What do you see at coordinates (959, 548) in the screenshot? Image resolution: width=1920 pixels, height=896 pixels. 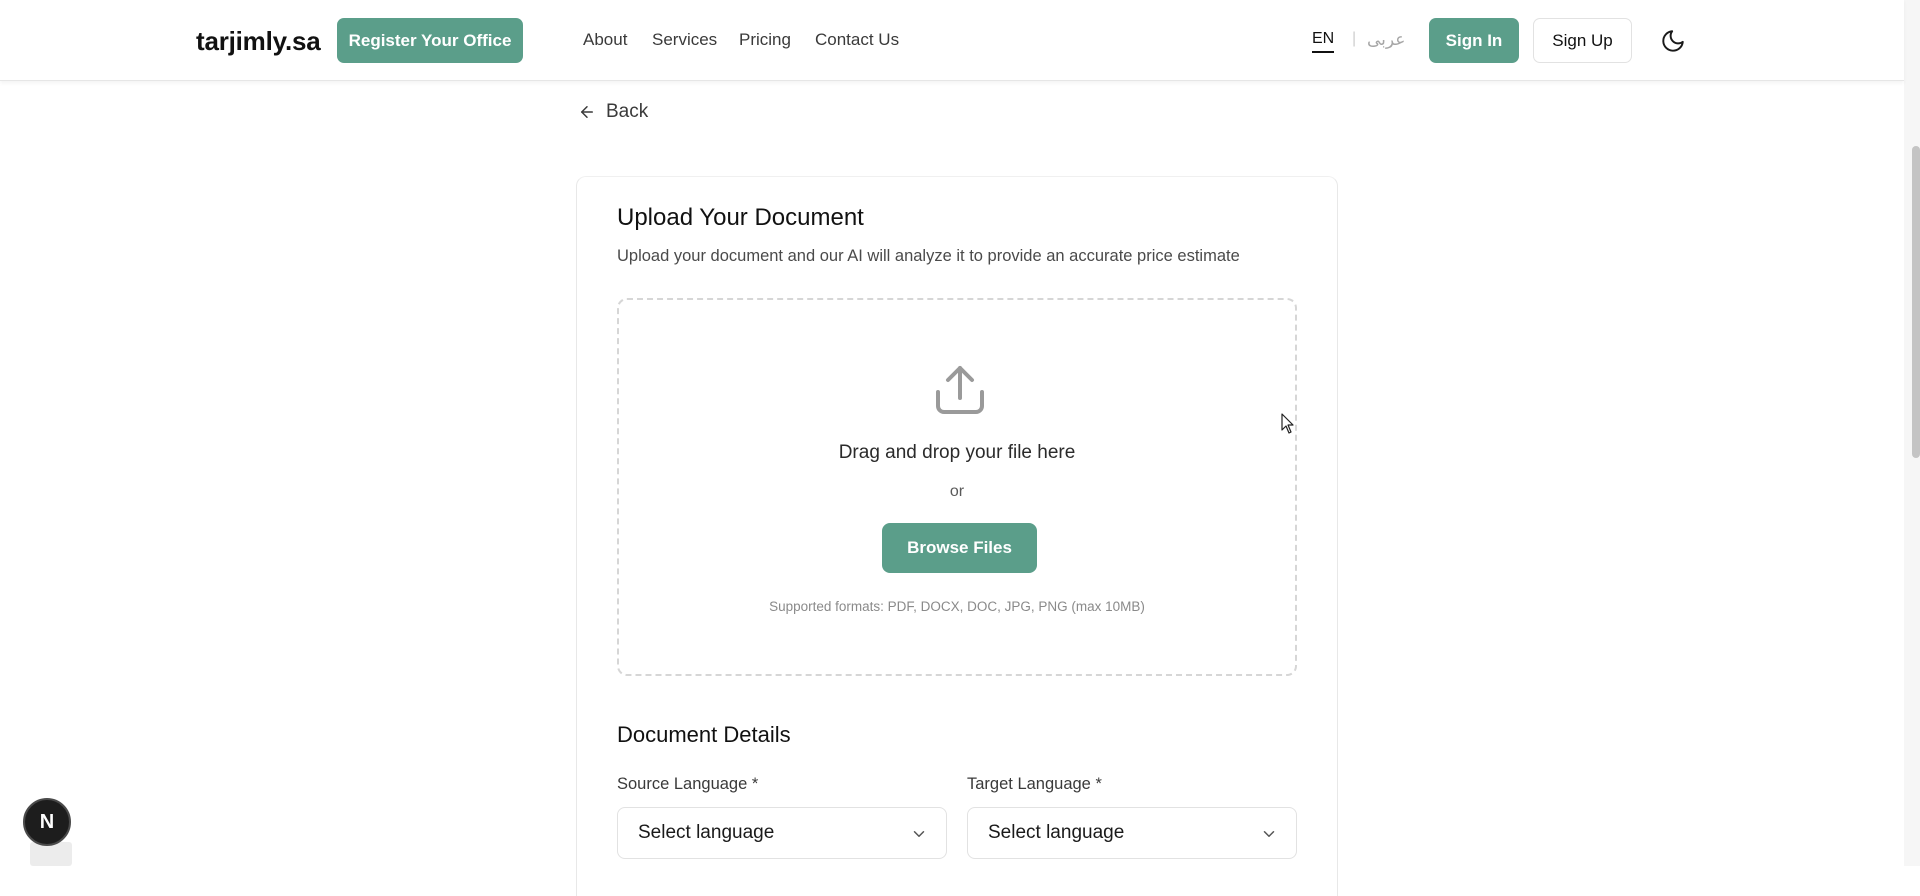 I see `browse-files-button: Browse Files` at bounding box center [959, 548].